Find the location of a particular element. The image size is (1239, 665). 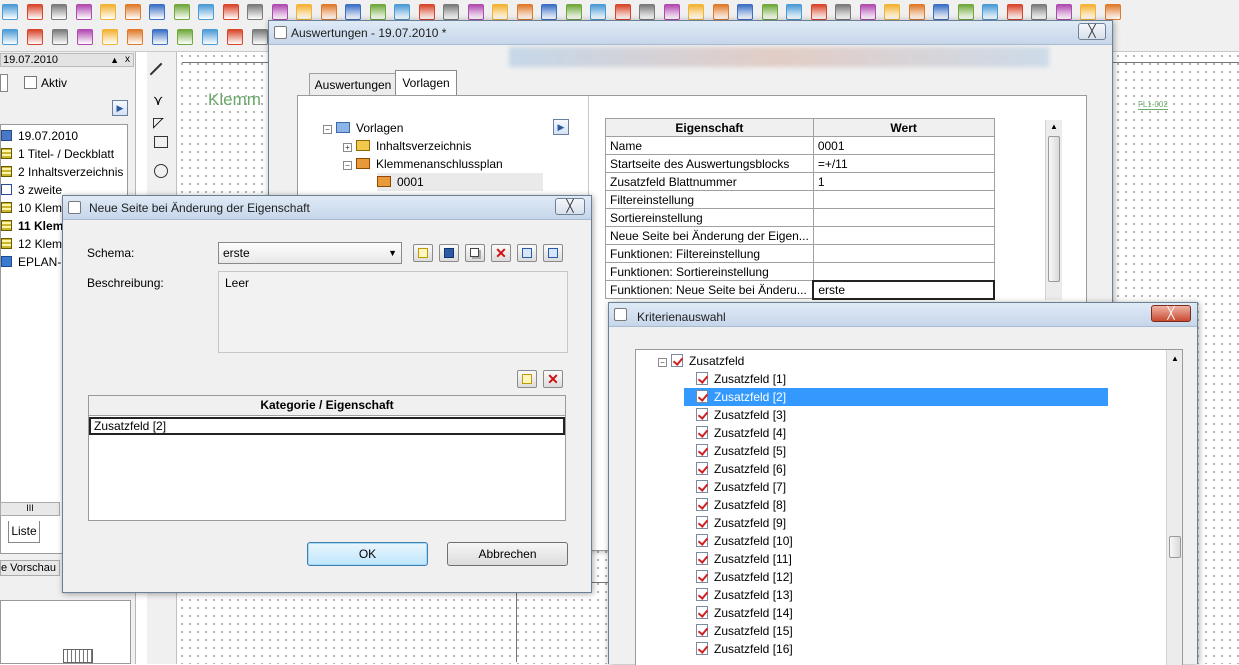

list-item: Zusatzfeld [5] is located at coordinates (741, 451).